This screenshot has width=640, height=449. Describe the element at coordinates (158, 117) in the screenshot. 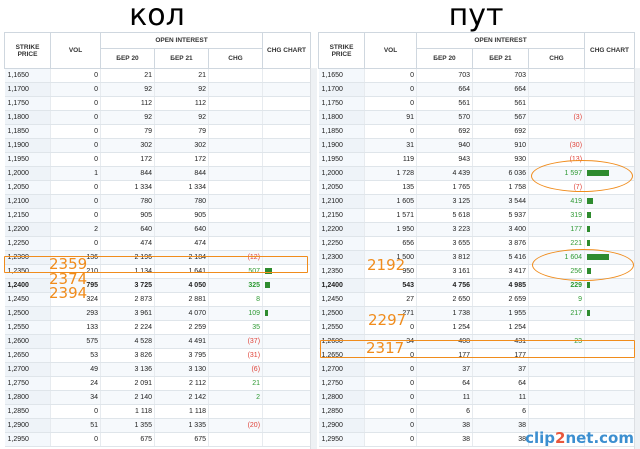

I see `table-row: 1,1800 0 92 92` at that location.